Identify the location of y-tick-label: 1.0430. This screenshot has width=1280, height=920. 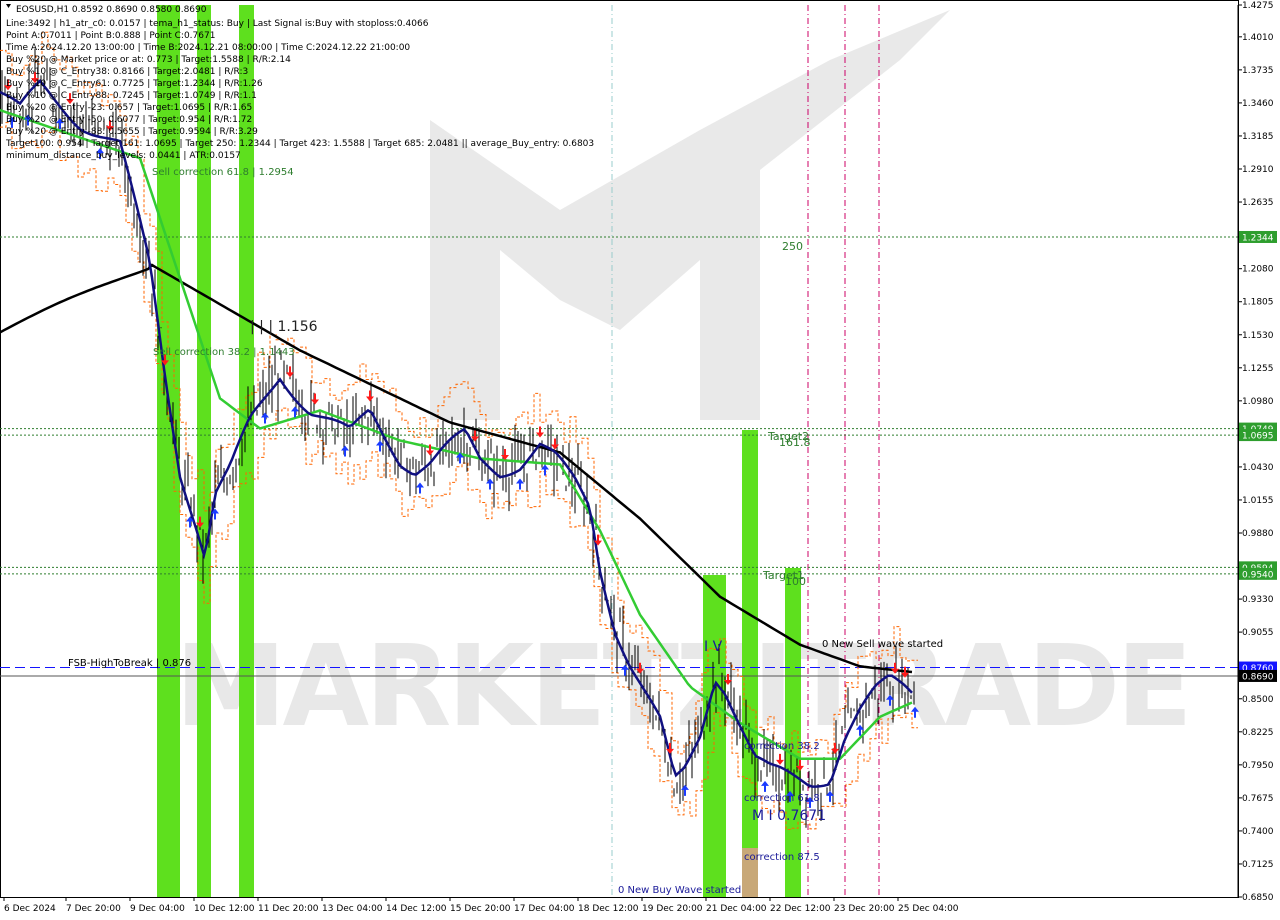
(1258, 468).